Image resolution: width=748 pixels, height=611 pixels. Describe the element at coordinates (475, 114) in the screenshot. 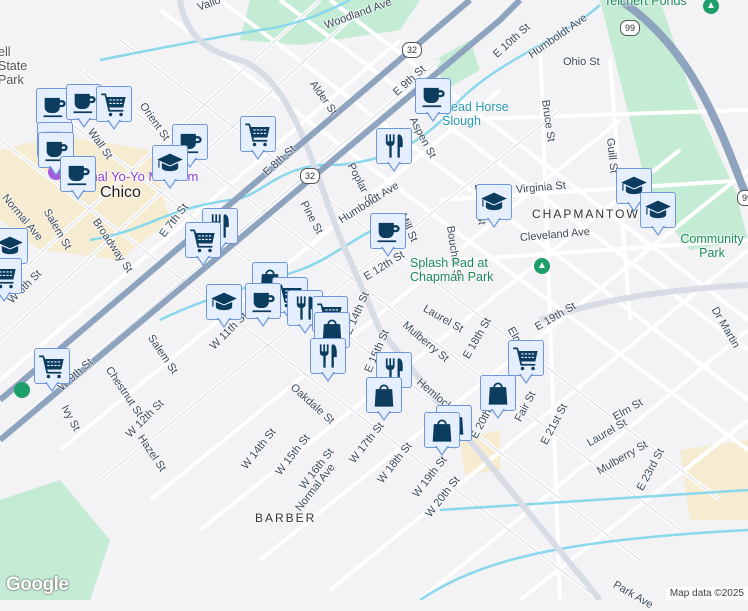

I see `water-label: Dead Horse Slough` at that location.